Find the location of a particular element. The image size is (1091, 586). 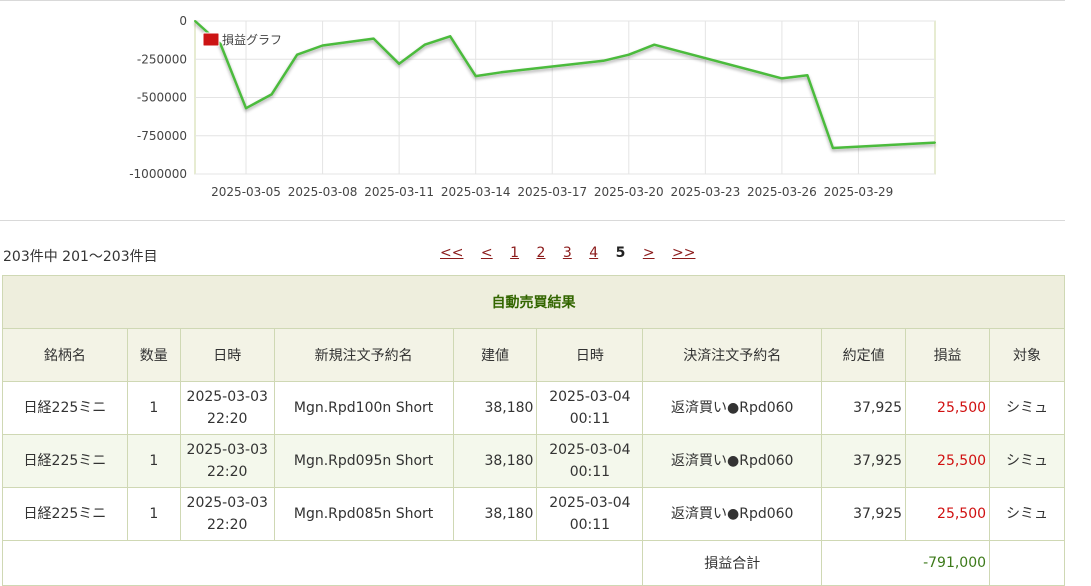

x-tick-label: 2025-03-14 is located at coordinates (476, 192).